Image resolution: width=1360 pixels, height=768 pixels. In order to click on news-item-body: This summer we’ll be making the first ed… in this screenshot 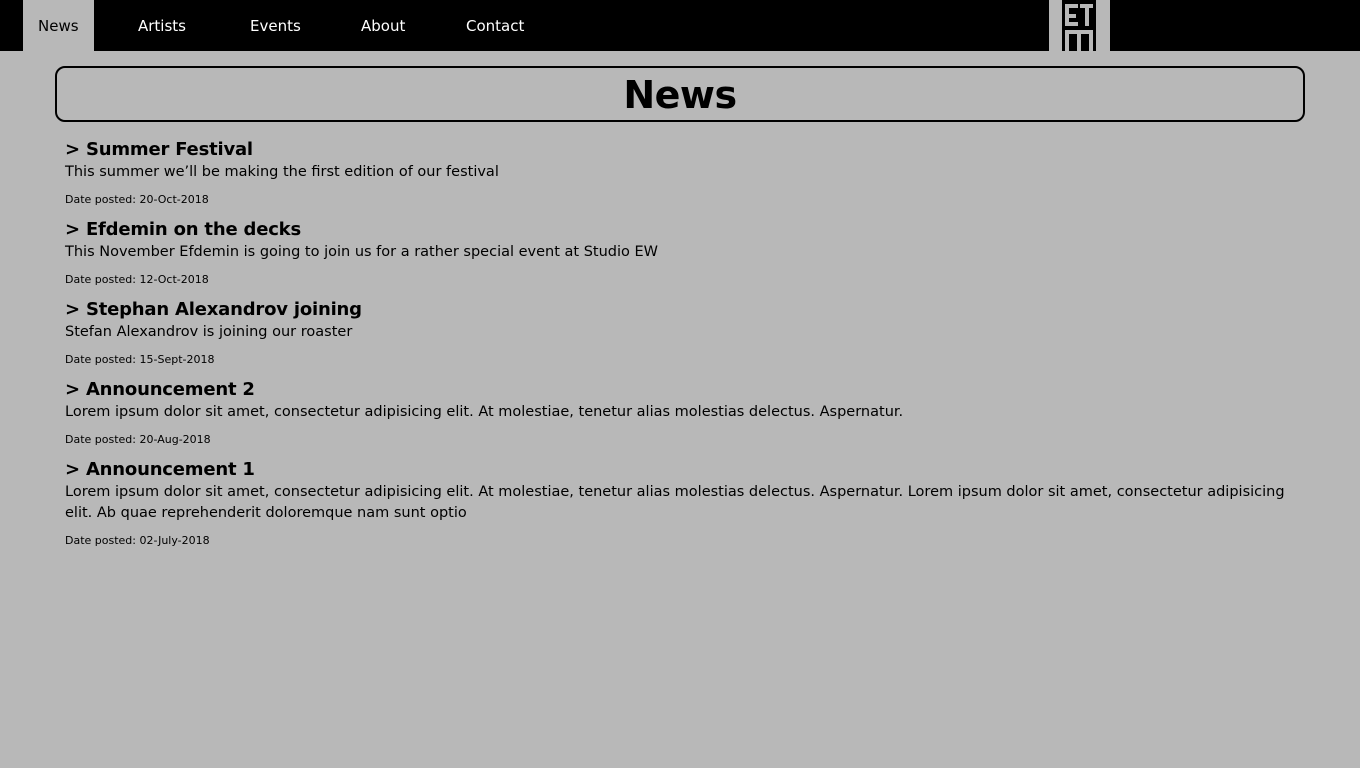, I will do `click(282, 172)`.